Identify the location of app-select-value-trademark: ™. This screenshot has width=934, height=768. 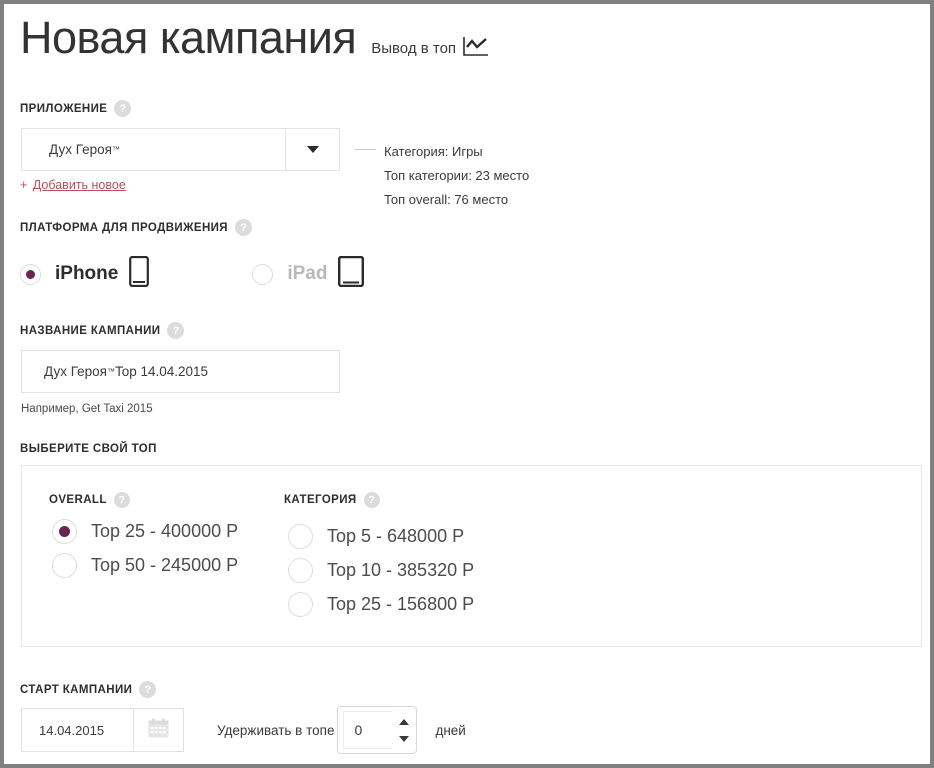
(115, 149).